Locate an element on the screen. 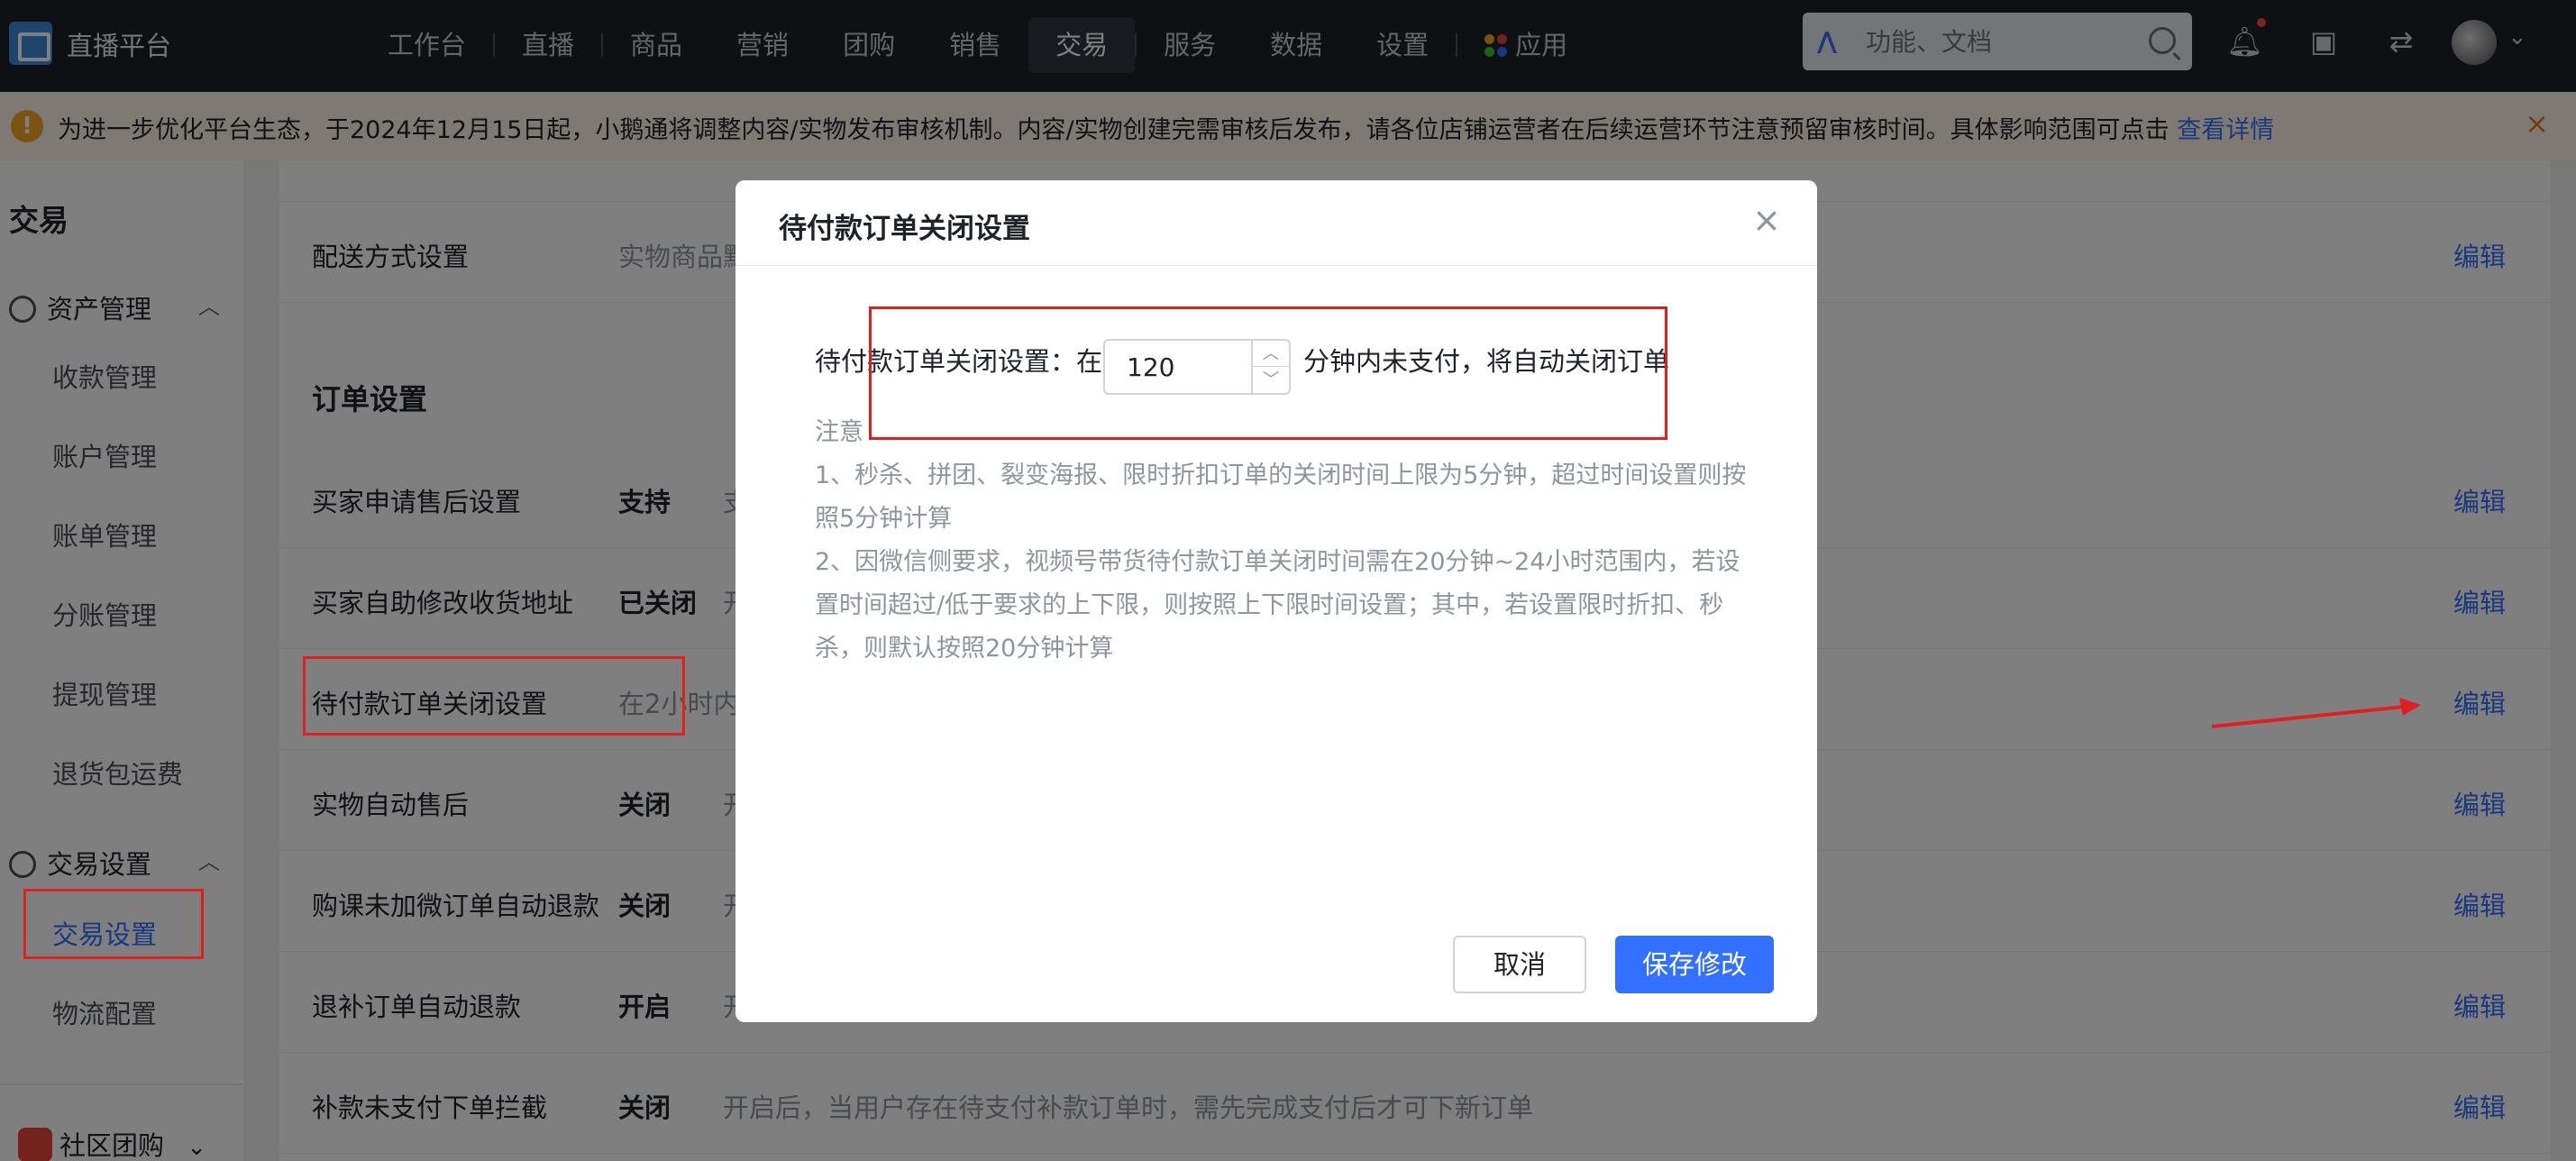 This screenshot has height=1161, width=2576. annotation-box-sidebar is located at coordinates (113, 924).